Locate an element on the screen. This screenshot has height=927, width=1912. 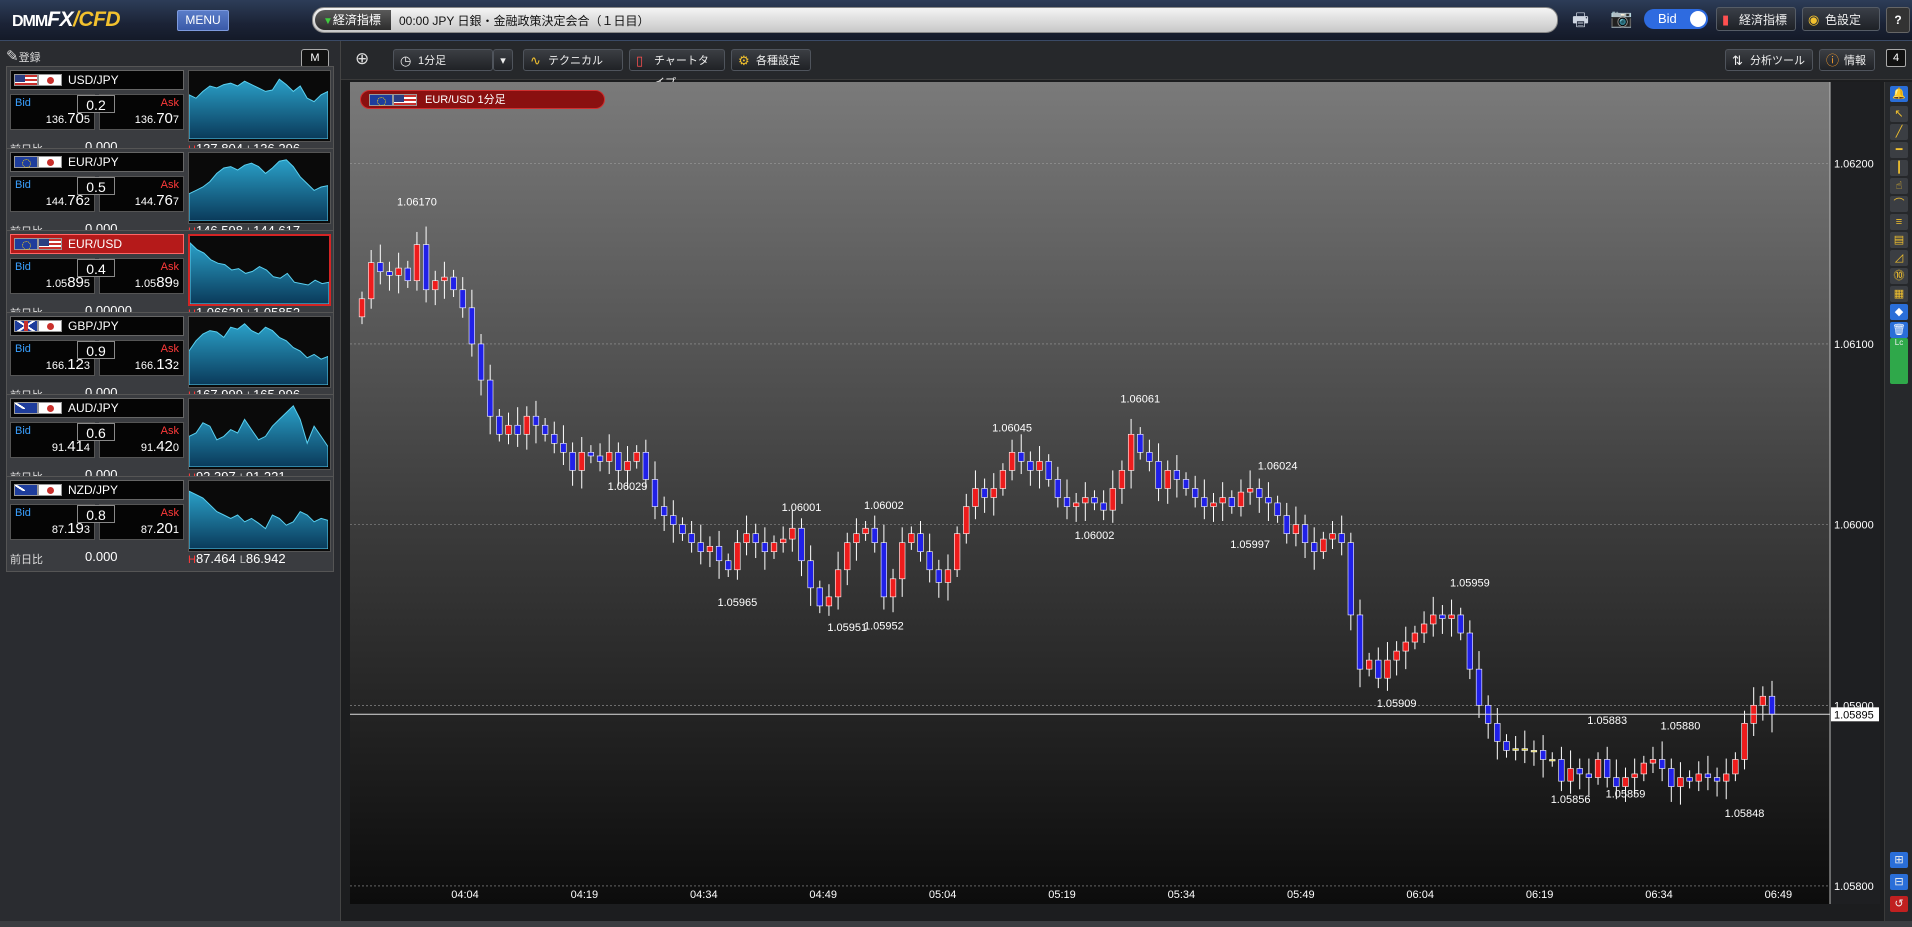
economic-indicators-button: ▮ 経済指標 is located at coordinates (1756, 19).